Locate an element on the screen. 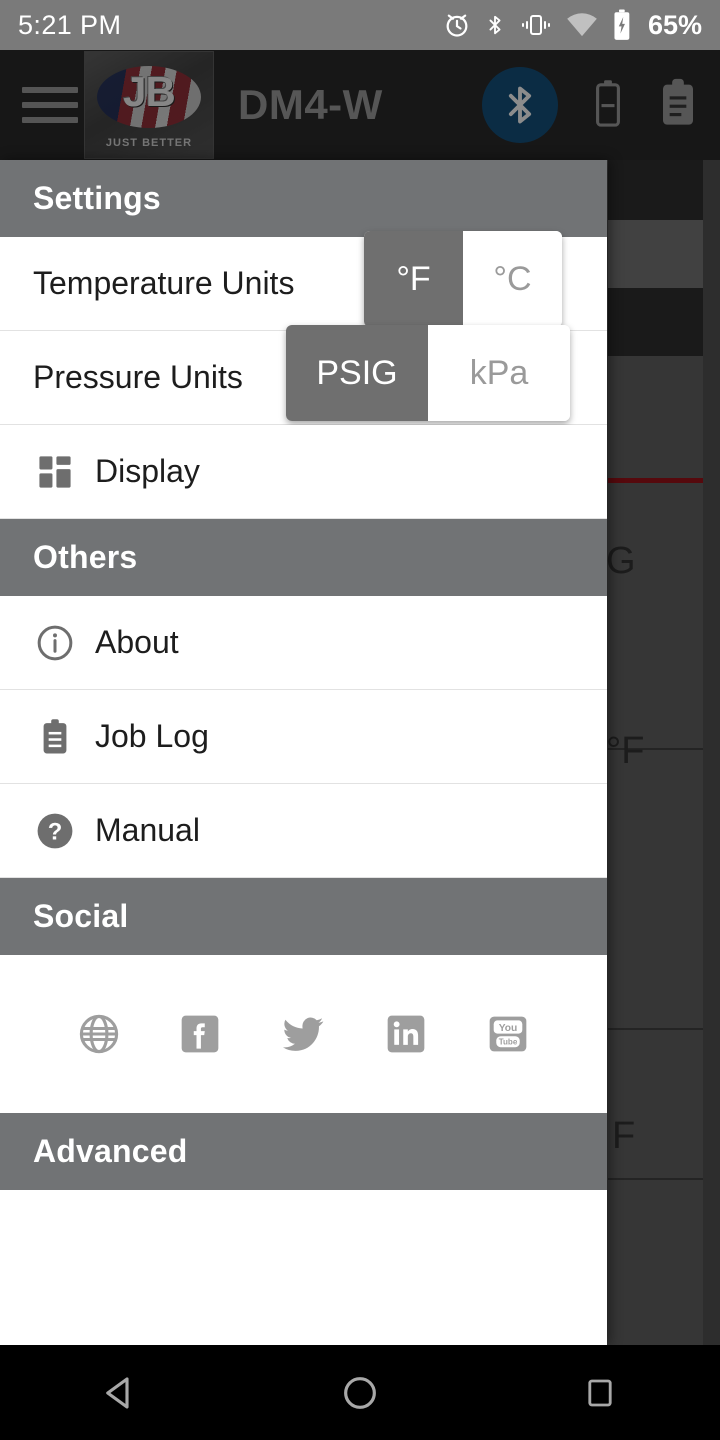  twitter-icon is located at coordinates (303, 1034).